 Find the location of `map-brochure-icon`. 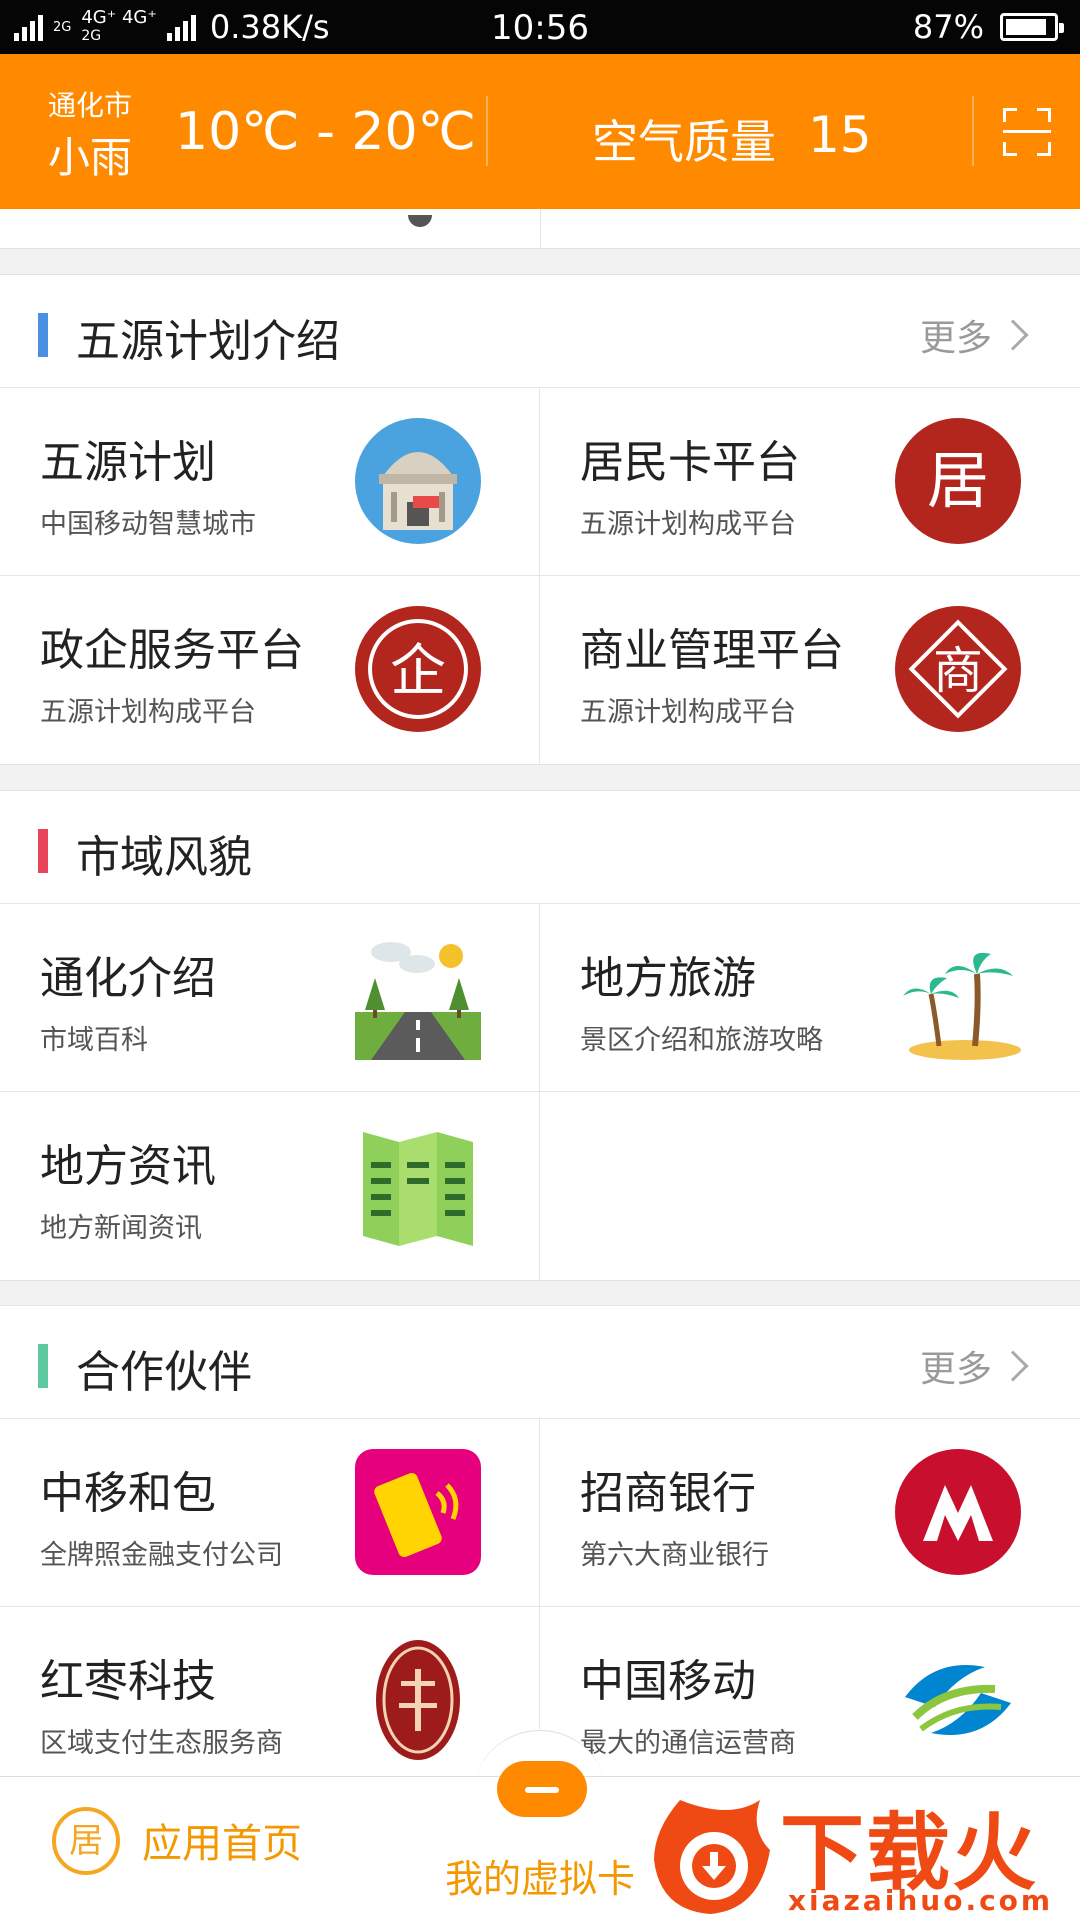

map-brochure-icon is located at coordinates (418, 1189).